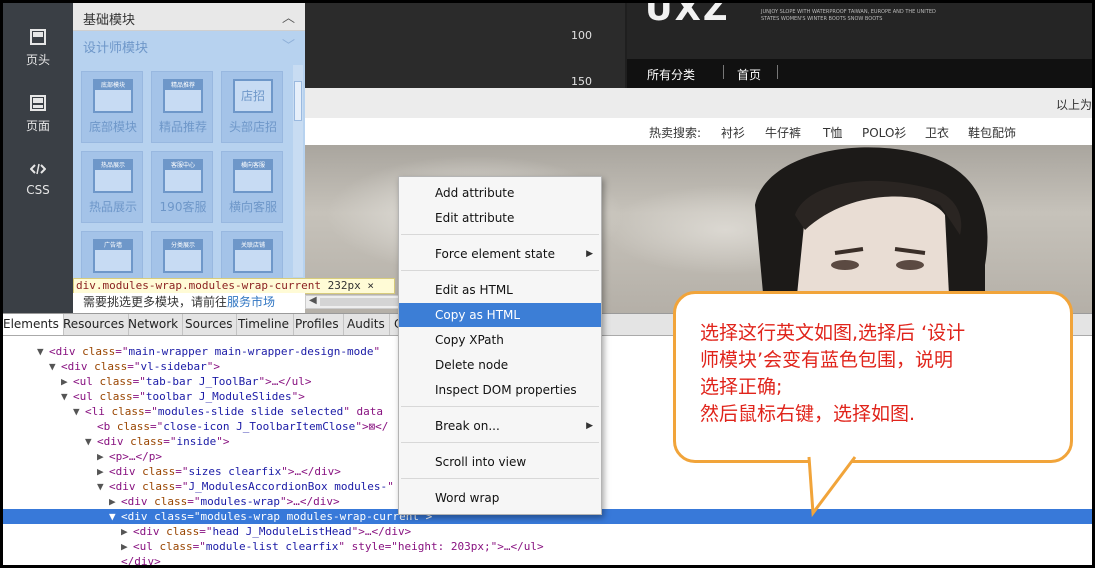 This screenshot has height=568, width=1095. I want to click on chevron-up-icon: ︿, so click(288, 16).